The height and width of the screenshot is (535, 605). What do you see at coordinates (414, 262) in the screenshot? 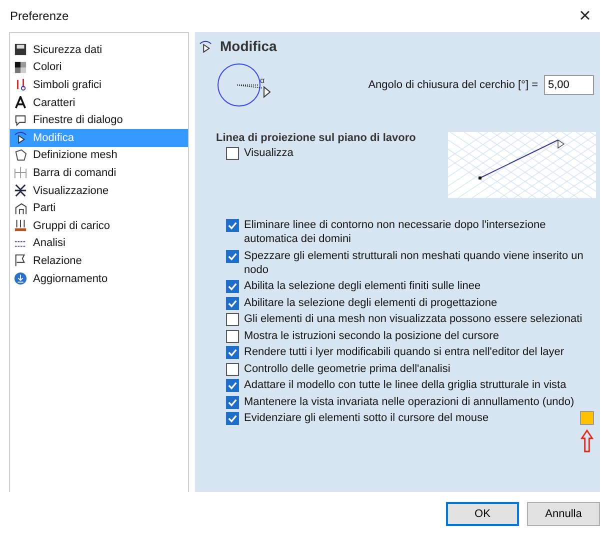
I see `checkbox-label: Spezzare gli elementi strutturali non meshati quando viene inserito un nodo` at bounding box center [414, 262].